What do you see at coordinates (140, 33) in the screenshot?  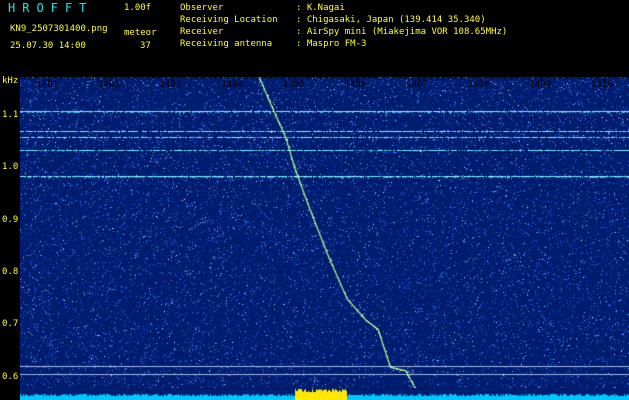 I see `mode-label: meteor` at bounding box center [140, 33].